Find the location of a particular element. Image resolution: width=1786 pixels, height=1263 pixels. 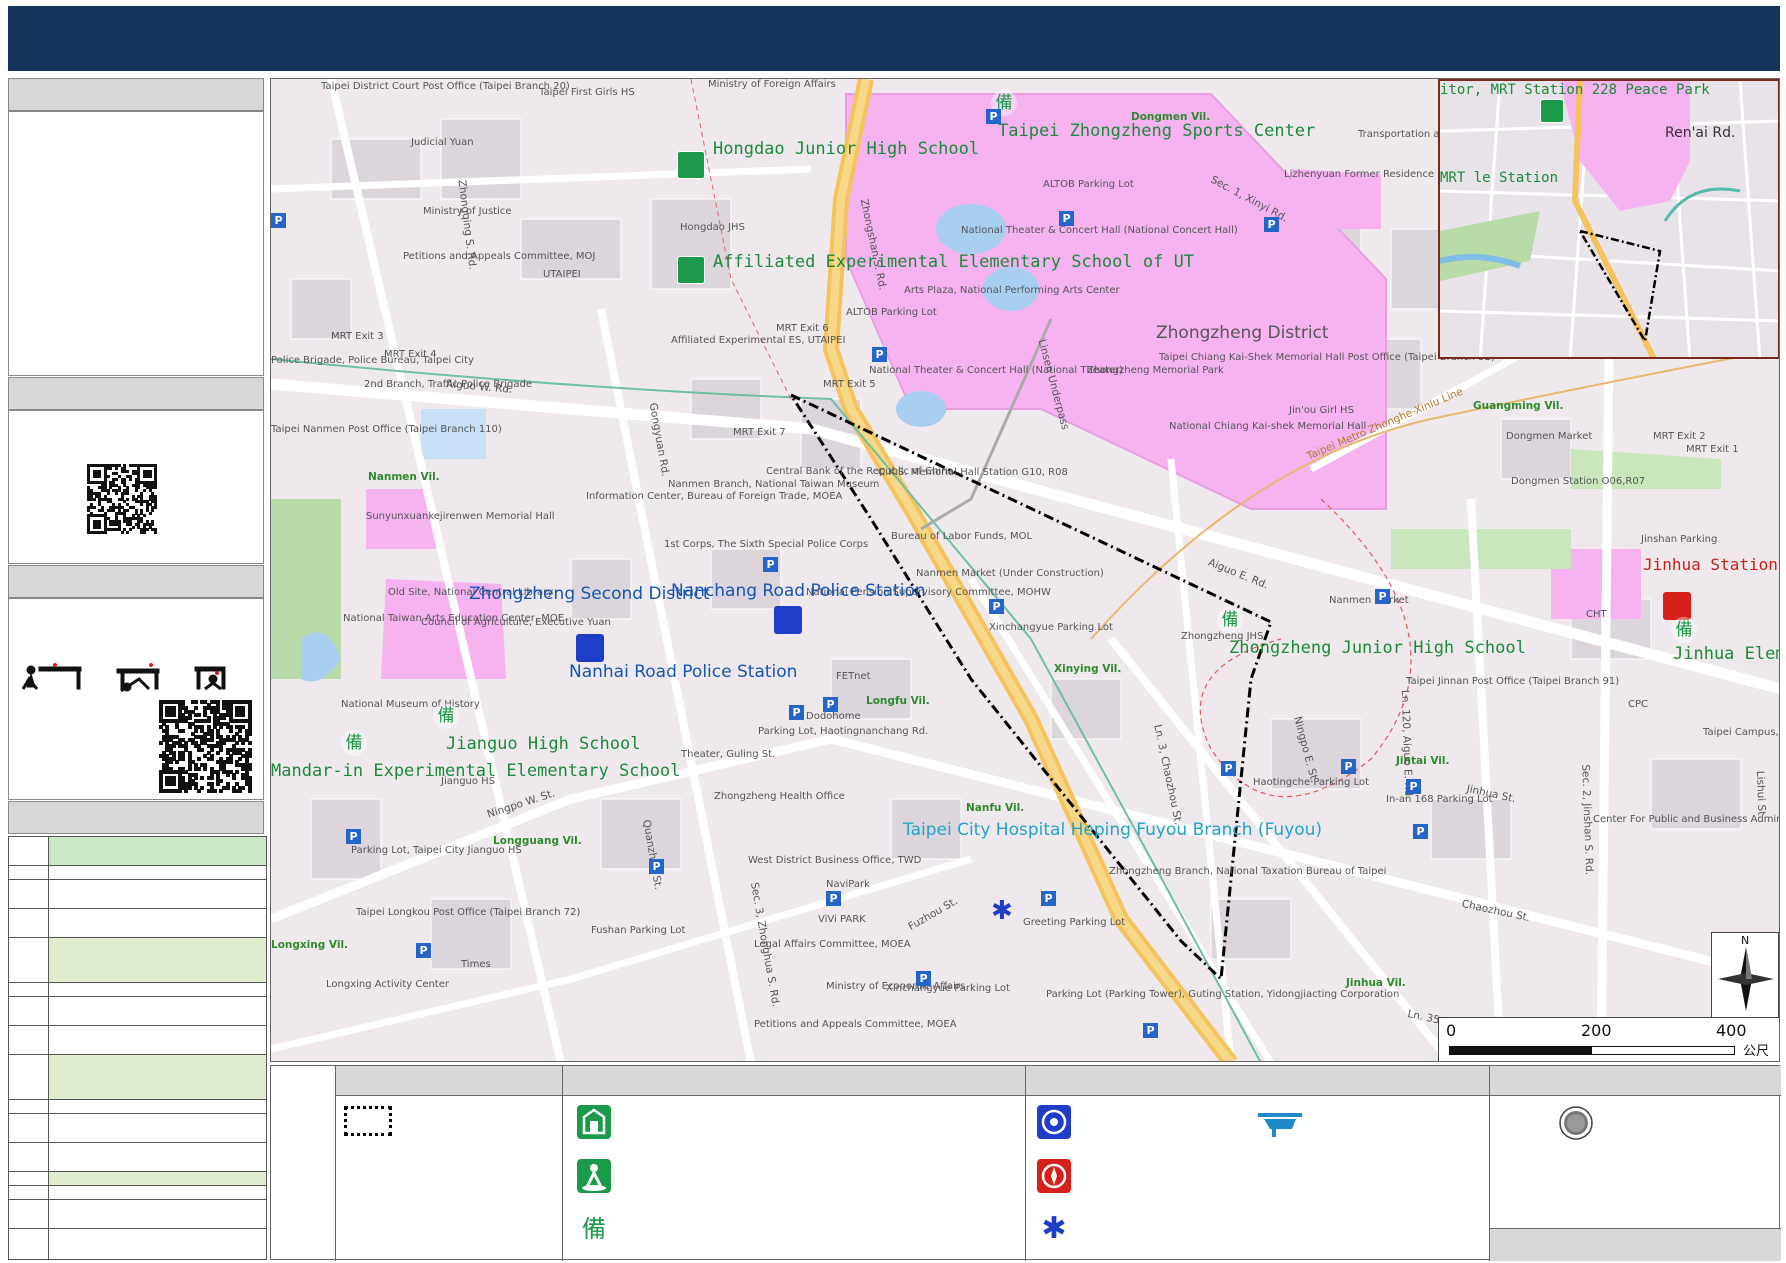

jinhua-elem-label: Jinhua Elementary School is located at coordinates (1726, 654).